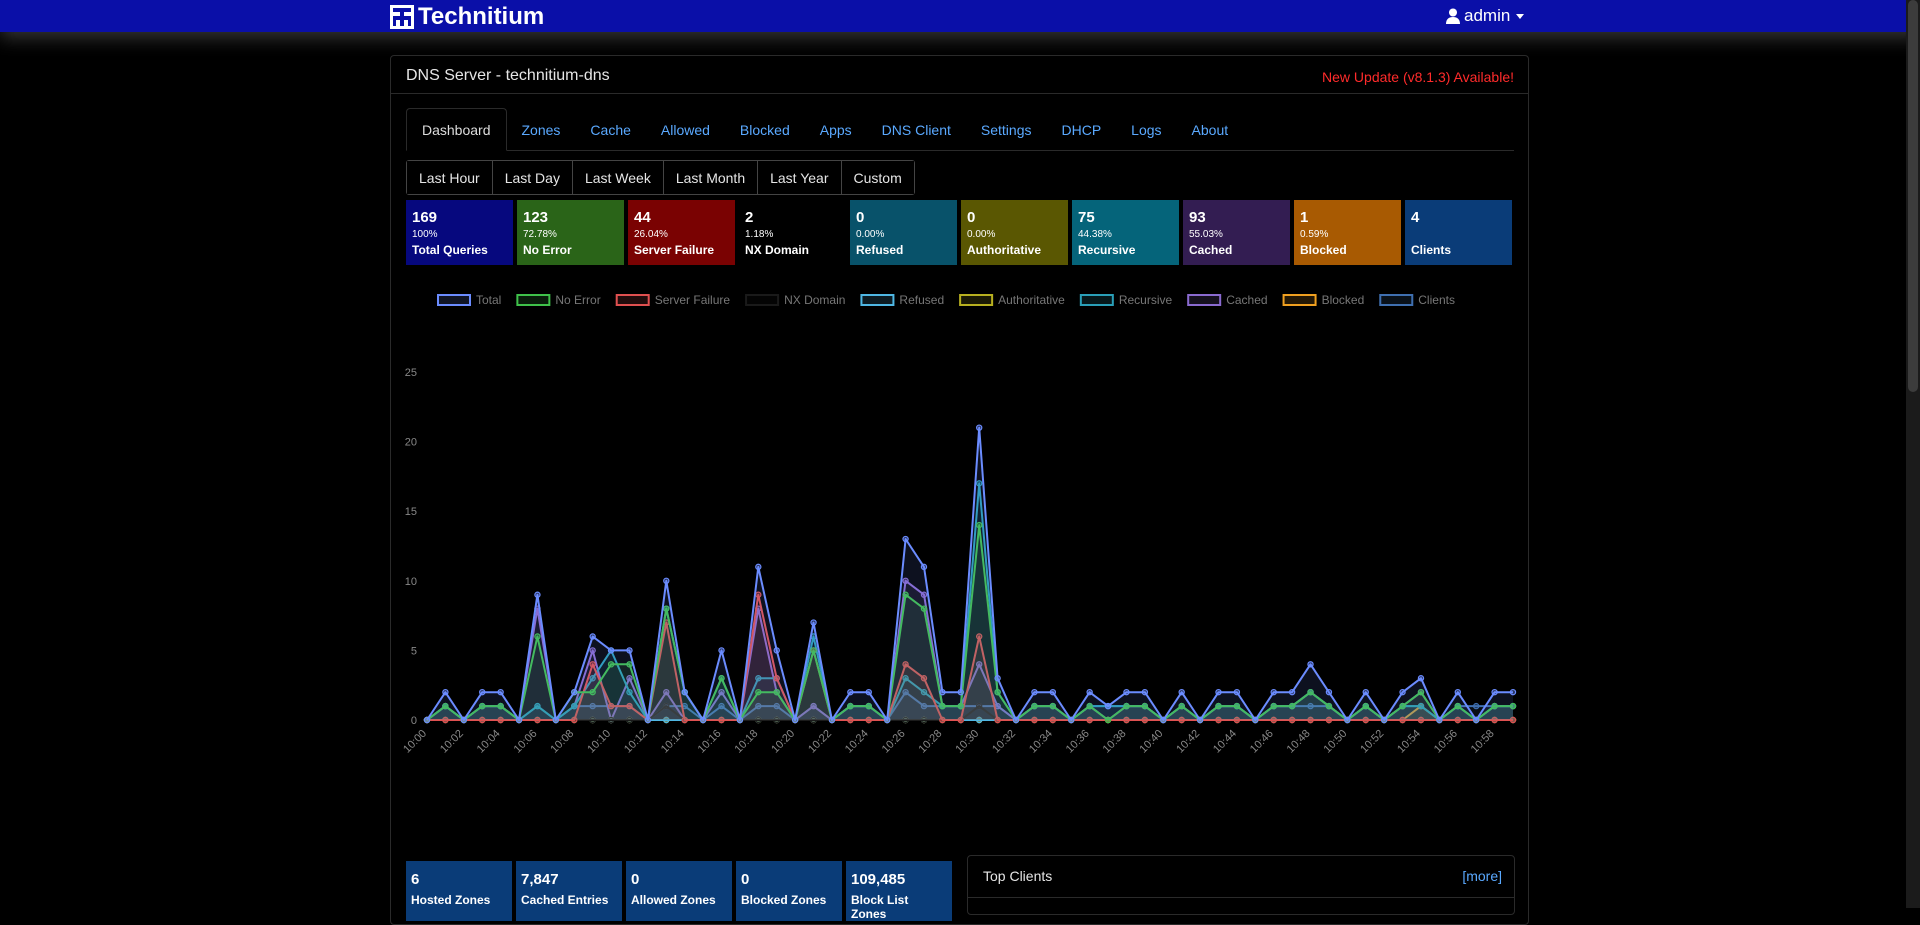  What do you see at coordinates (618, 177) in the screenshot?
I see `range-last-week-button: Last Week` at bounding box center [618, 177].